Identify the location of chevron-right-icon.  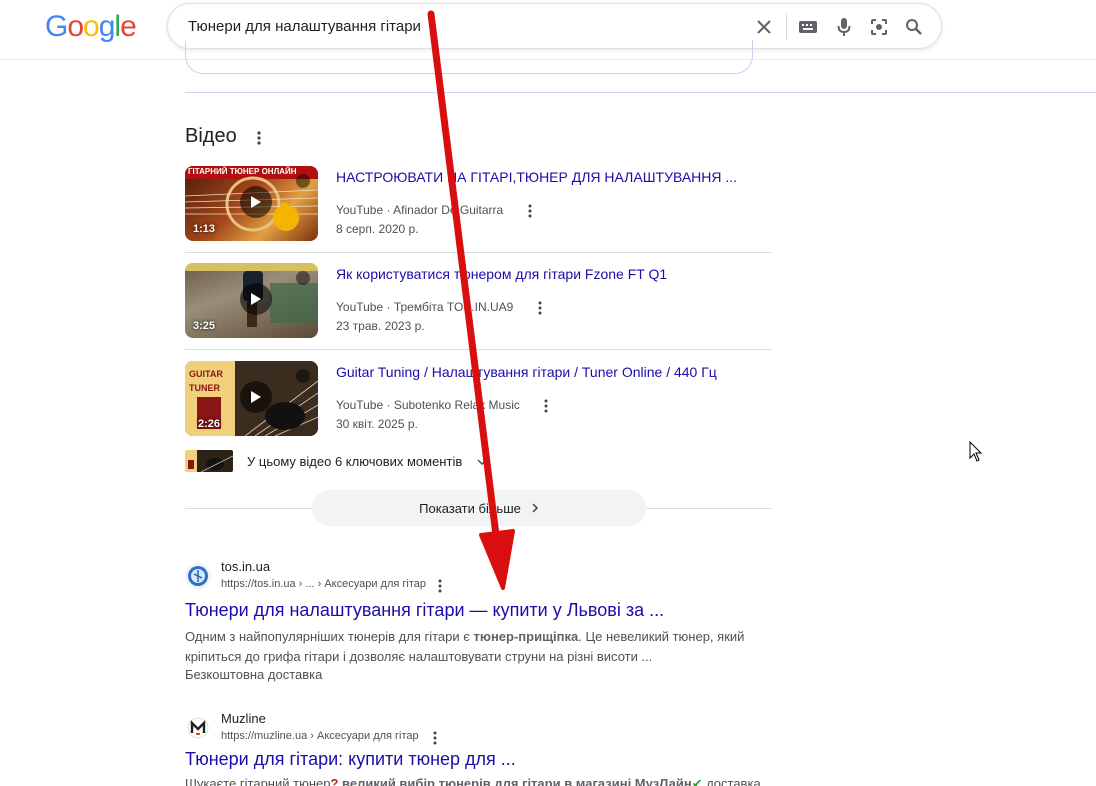
(535, 508).